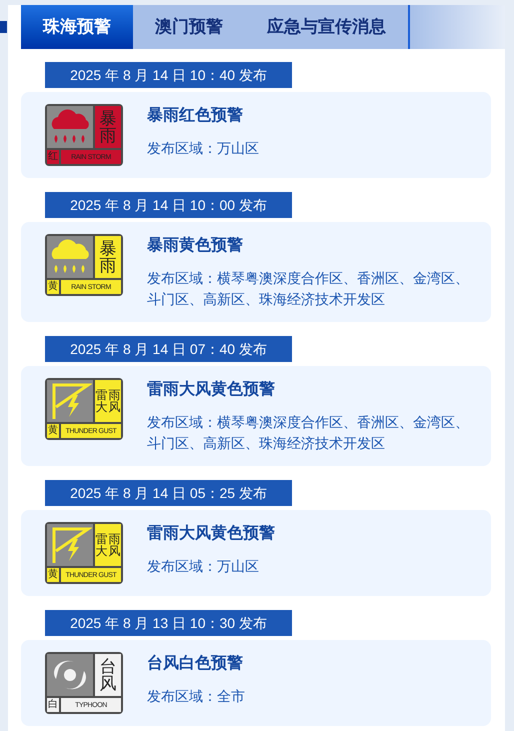 The height and width of the screenshot is (731, 514). What do you see at coordinates (195, 116) in the screenshot?
I see `warning-title: 暴雨红色预警` at bounding box center [195, 116].